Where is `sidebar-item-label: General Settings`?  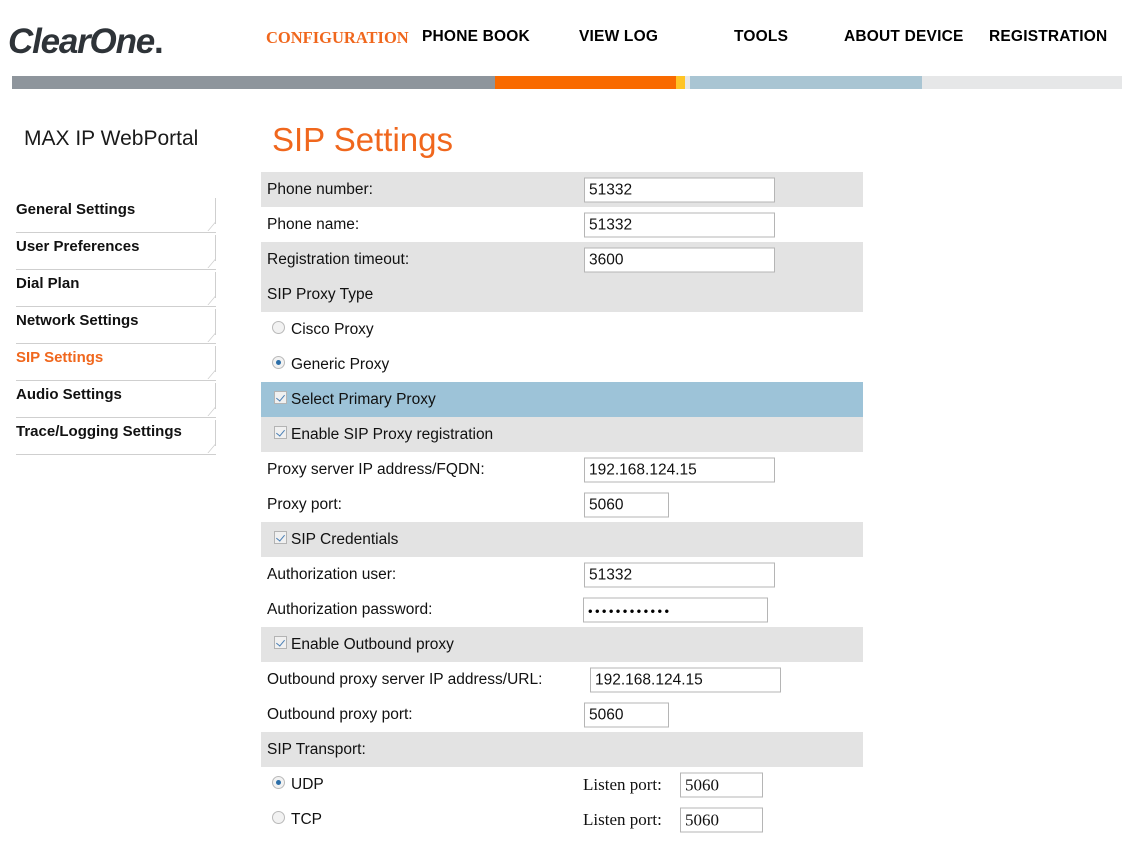
sidebar-item-label: General Settings is located at coordinates (76, 209).